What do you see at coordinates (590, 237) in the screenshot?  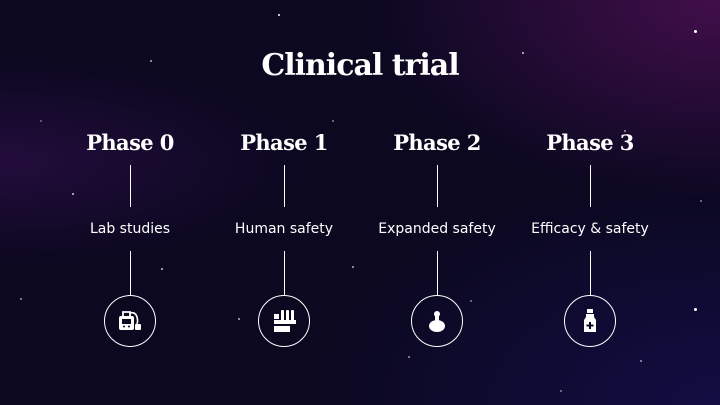 I see `phase-column-3: Phase 3 Efficacy & safety` at bounding box center [590, 237].